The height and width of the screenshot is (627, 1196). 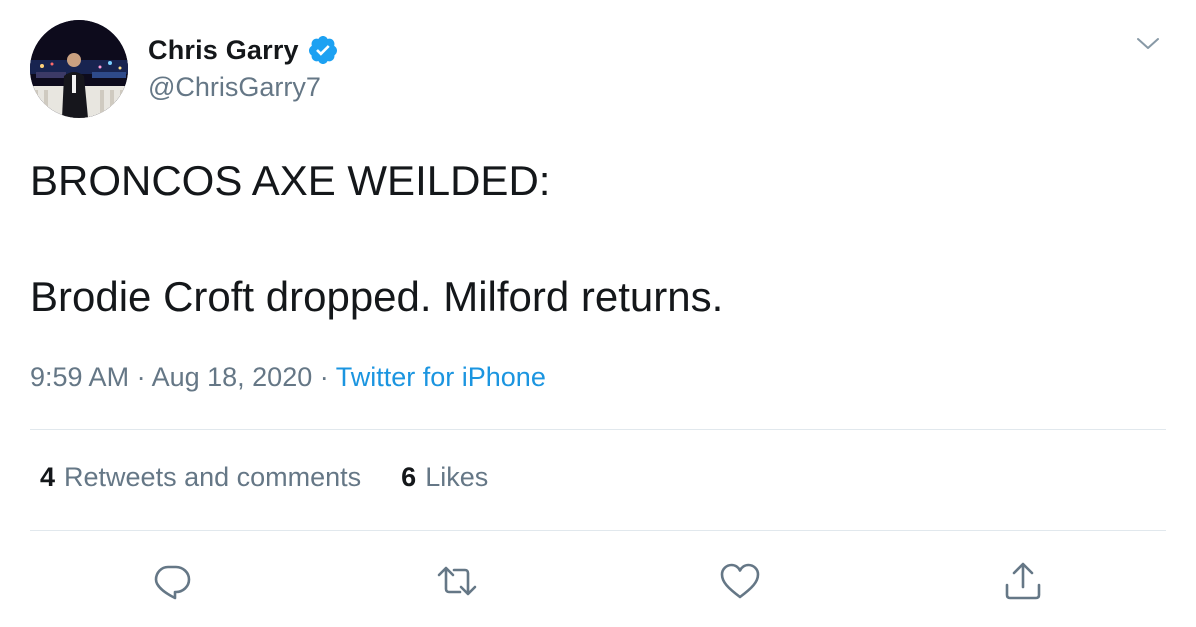 What do you see at coordinates (234, 87) in the screenshot?
I see `user-handle: @ChrisGarry7` at bounding box center [234, 87].